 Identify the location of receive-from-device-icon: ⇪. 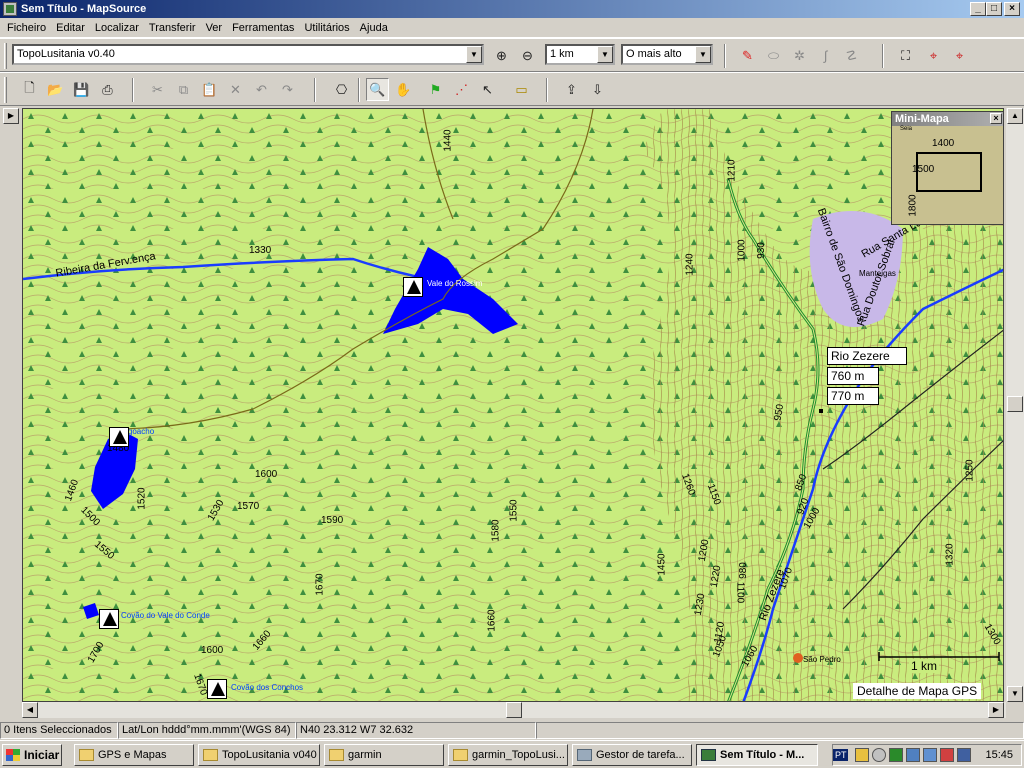
(571, 89).